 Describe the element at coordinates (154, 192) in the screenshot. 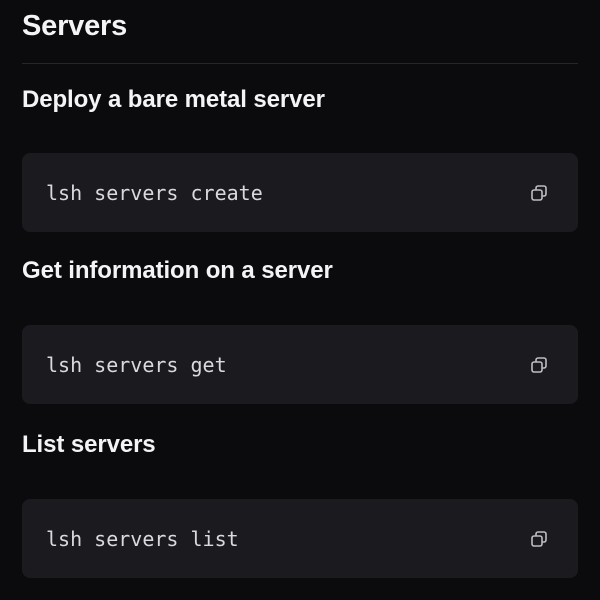

I see `code-text-create: lsh servers create` at that location.